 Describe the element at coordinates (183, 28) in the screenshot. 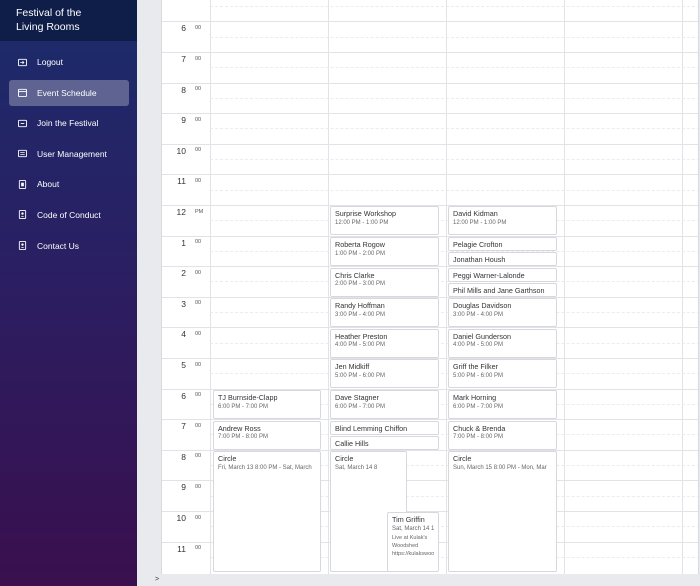

I see `hour-label: 6` at that location.